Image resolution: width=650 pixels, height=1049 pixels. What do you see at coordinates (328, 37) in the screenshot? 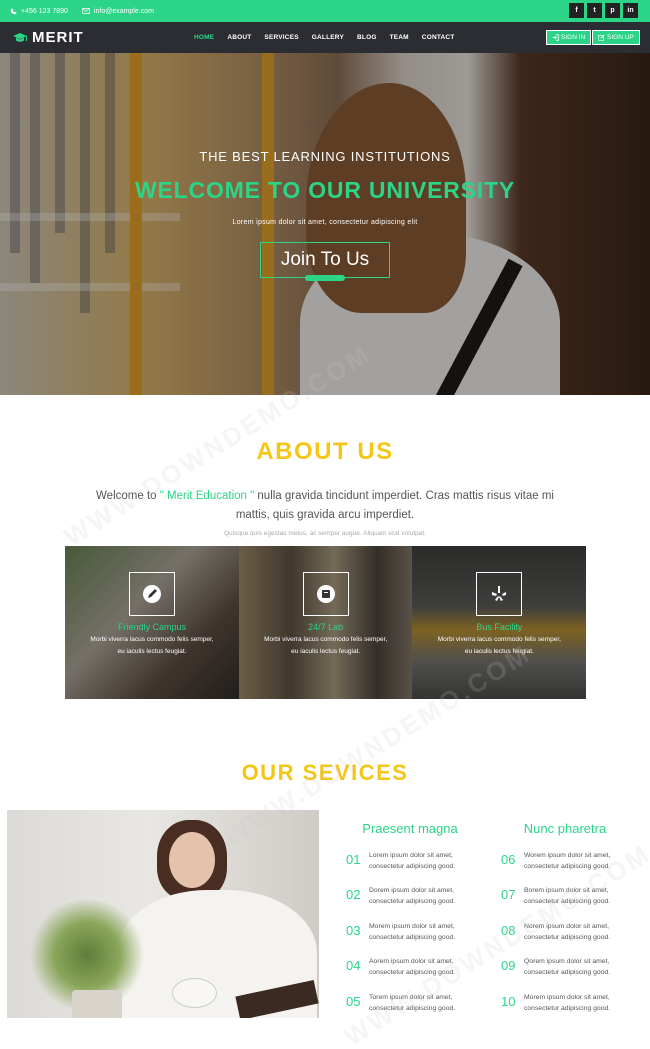
I see `nav-item-gallery: GALLERY` at bounding box center [328, 37].